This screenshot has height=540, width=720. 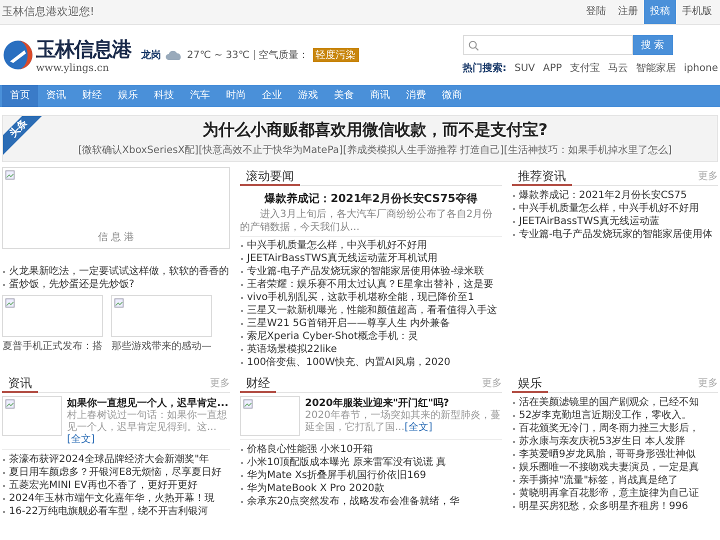 What do you see at coordinates (423, 150) in the screenshot?
I see `headline-link: [养成类模拟人生手游推荐 打造自己]` at bounding box center [423, 150].